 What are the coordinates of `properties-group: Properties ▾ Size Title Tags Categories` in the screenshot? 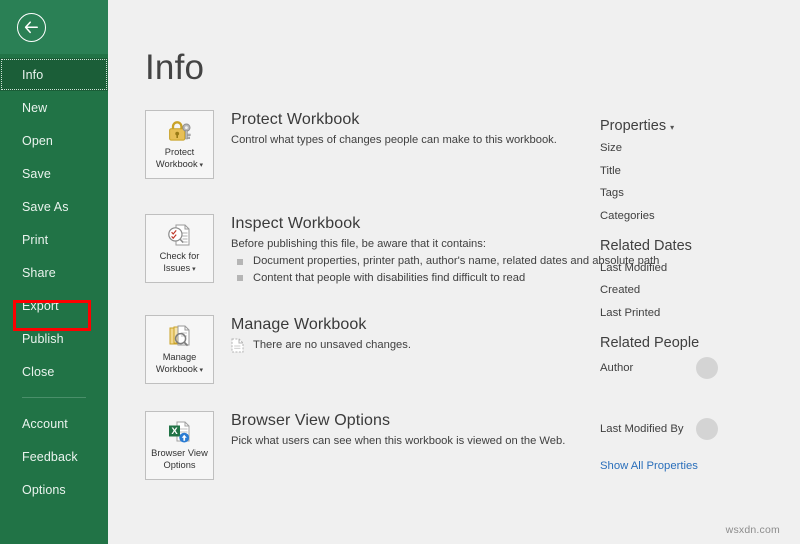 It's located at (698, 171).